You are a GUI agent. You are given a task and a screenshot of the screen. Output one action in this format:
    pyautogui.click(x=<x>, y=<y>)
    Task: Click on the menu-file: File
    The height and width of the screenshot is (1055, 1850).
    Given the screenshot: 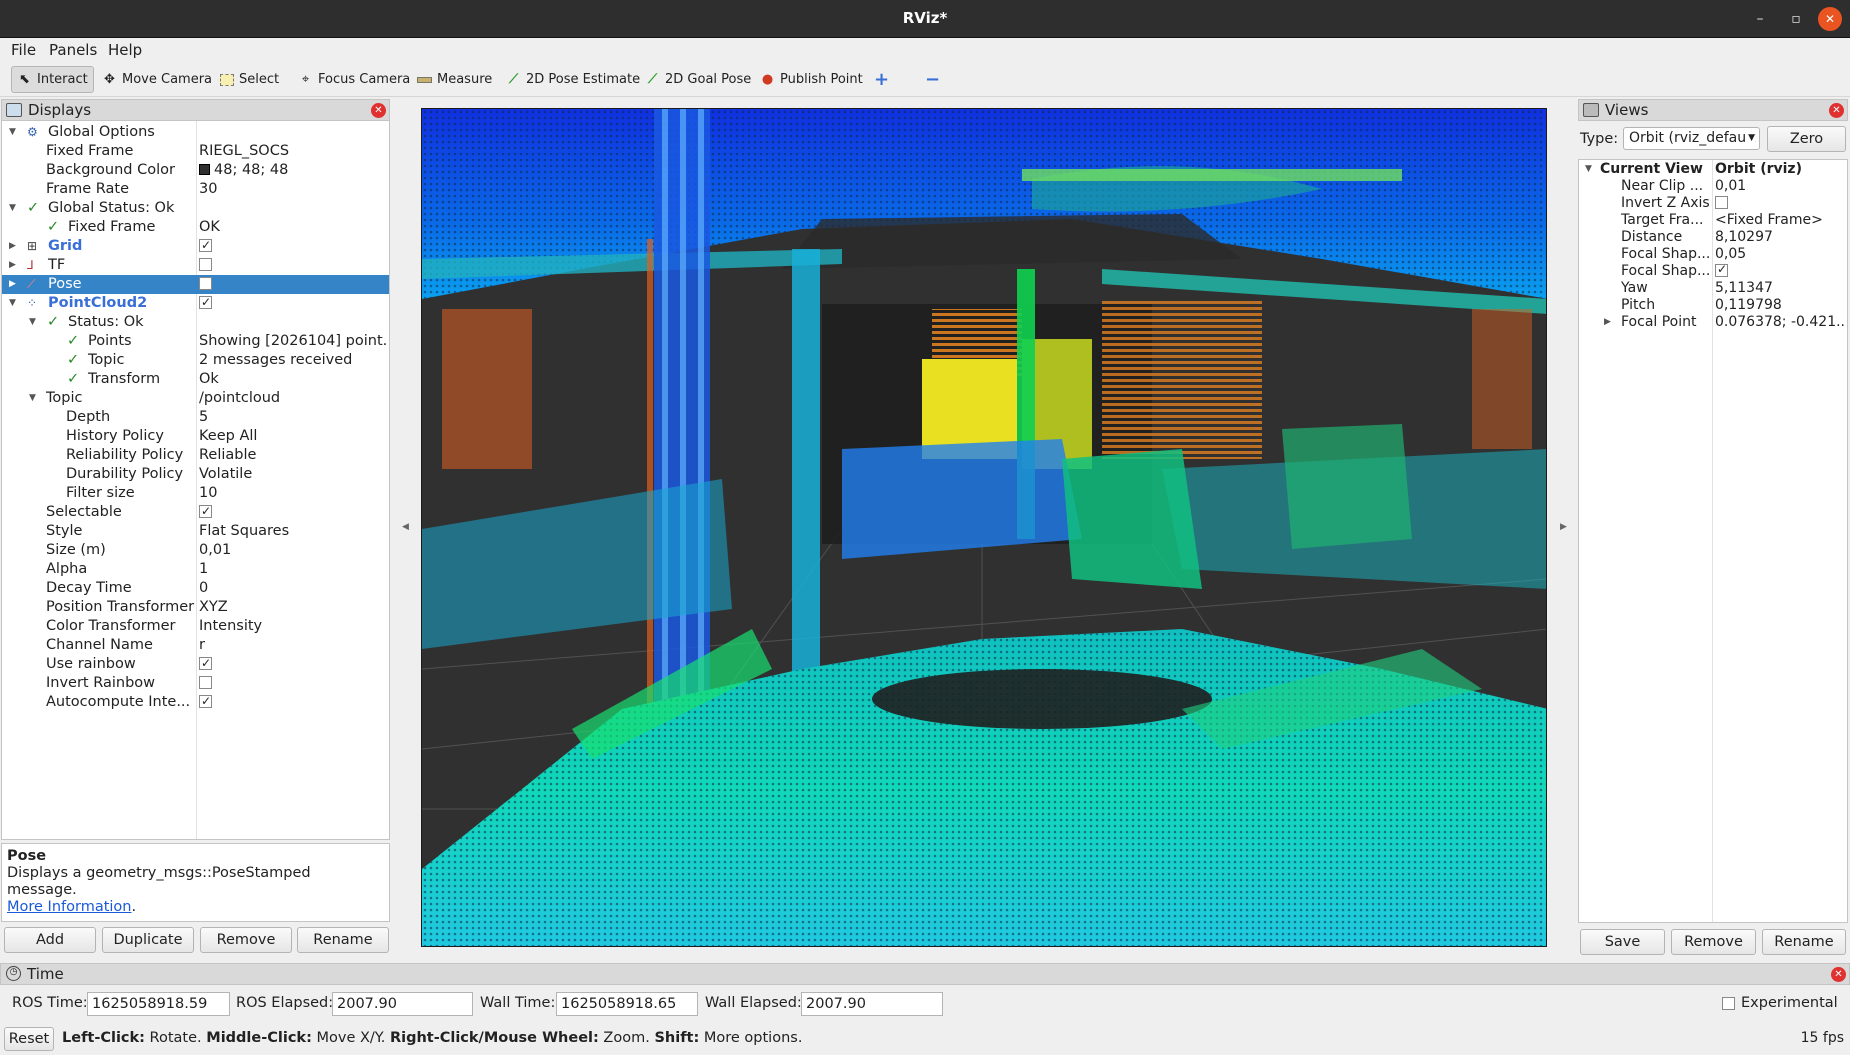 What is the action you would take?
    pyautogui.click(x=23, y=50)
    